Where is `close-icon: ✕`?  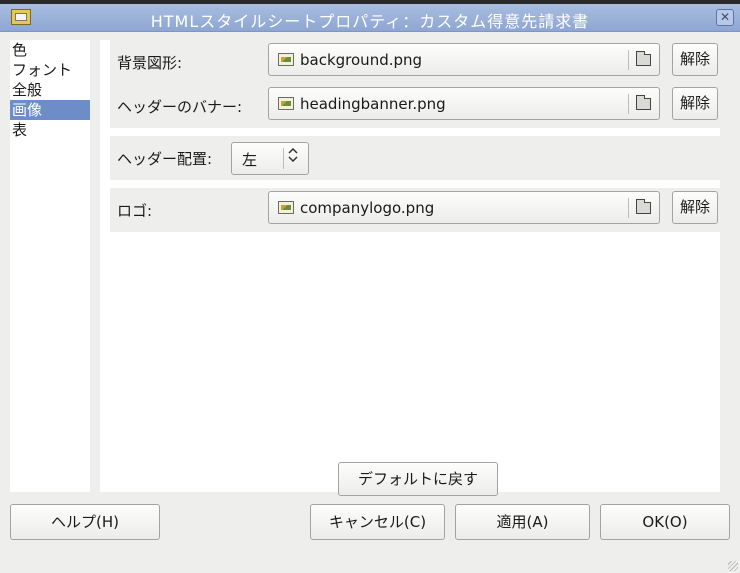
close-icon: ✕ is located at coordinates (725, 17).